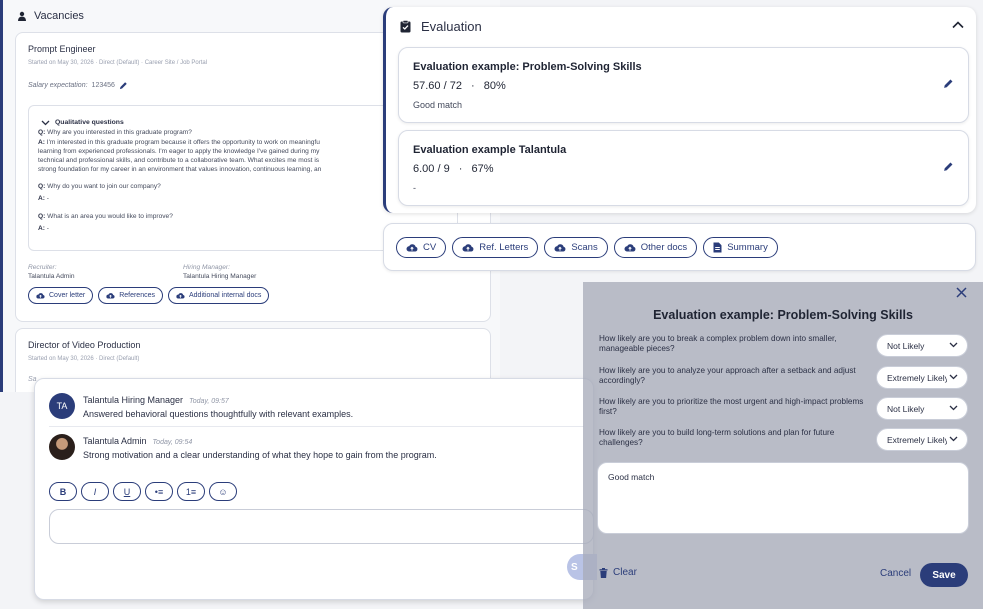 The width and height of the screenshot is (983, 609). What do you see at coordinates (51, 272) in the screenshot?
I see `recruiter: Recruiter: Talantula Admin` at bounding box center [51, 272].